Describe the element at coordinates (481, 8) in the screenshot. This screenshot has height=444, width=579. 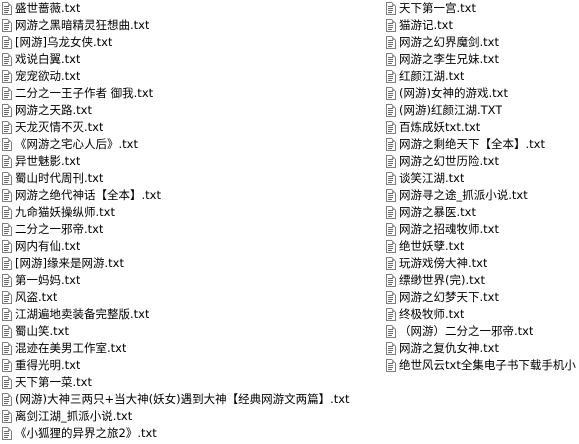
I see `file-item: 天下第一宫.txt` at that location.